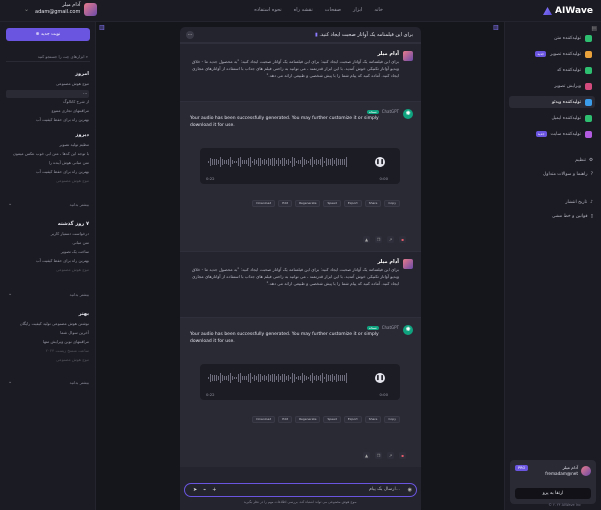 This screenshot has height=510, width=601. I want to click on list-item: تنظیم تولید تصویر, so click(47, 144).